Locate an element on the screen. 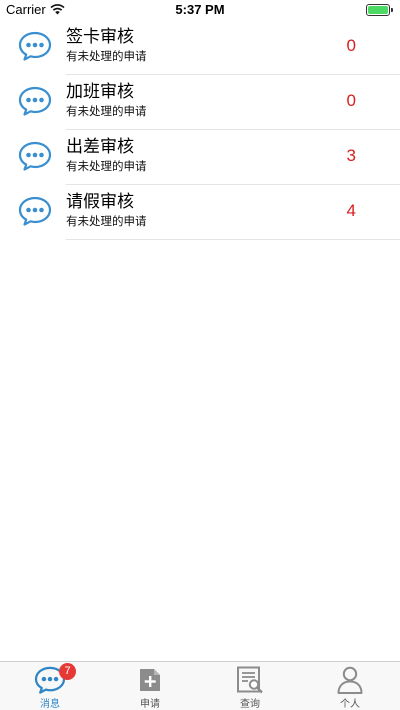 The width and height of the screenshot is (400, 710). list-item: 加班审核 有未处理的申请 0 is located at coordinates (200, 102).